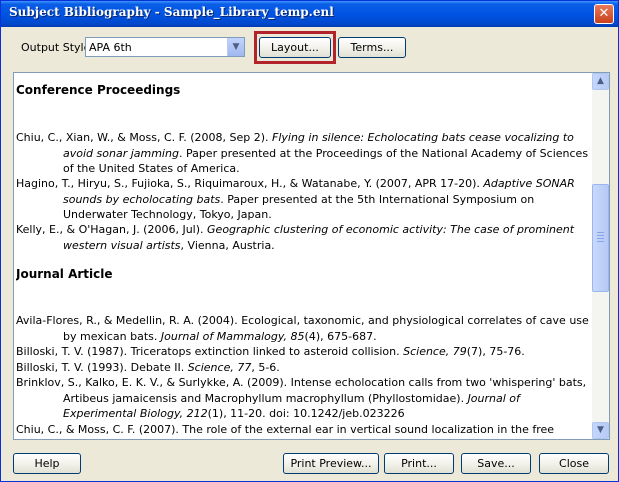  What do you see at coordinates (495, 351) in the screenshot?
I see `reference-text: (7), 75-76.` at bounding box center [495, 351].